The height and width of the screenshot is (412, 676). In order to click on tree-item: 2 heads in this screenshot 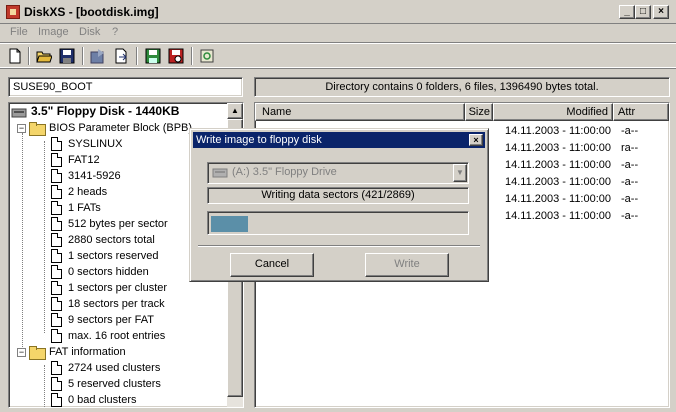, I will do `click(79, 192)`.